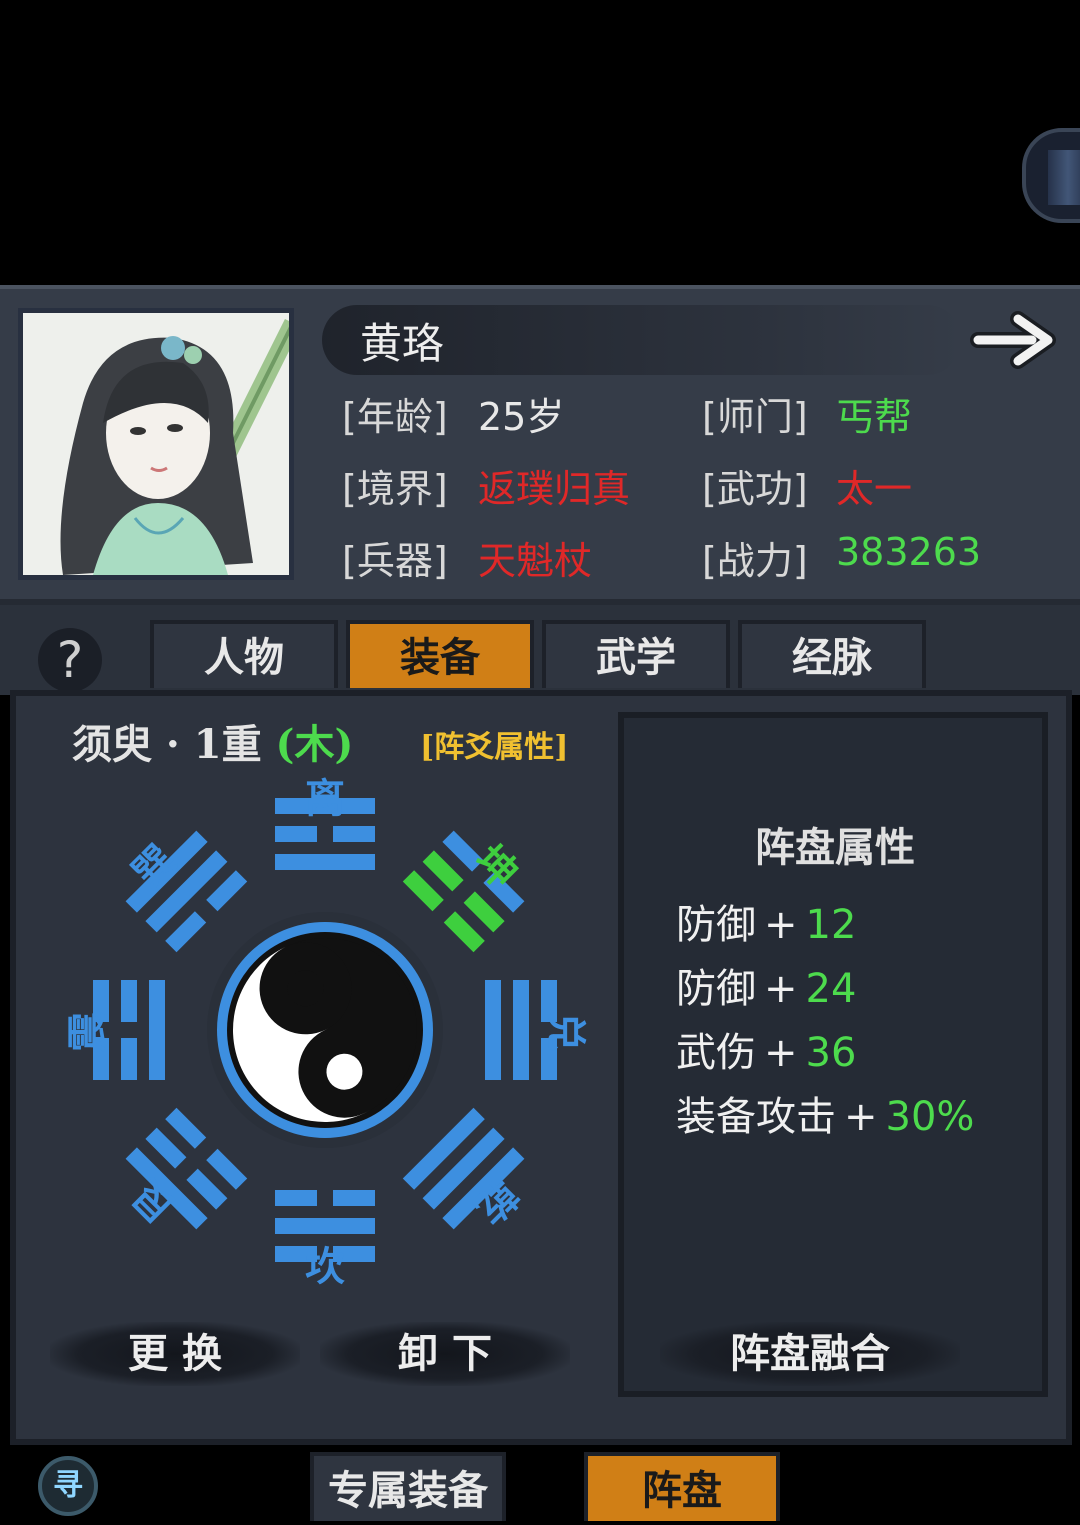  Describe the element at coordinates (395, 561) in the screenshot. I see `weapon-label: [兵器]` at that location.